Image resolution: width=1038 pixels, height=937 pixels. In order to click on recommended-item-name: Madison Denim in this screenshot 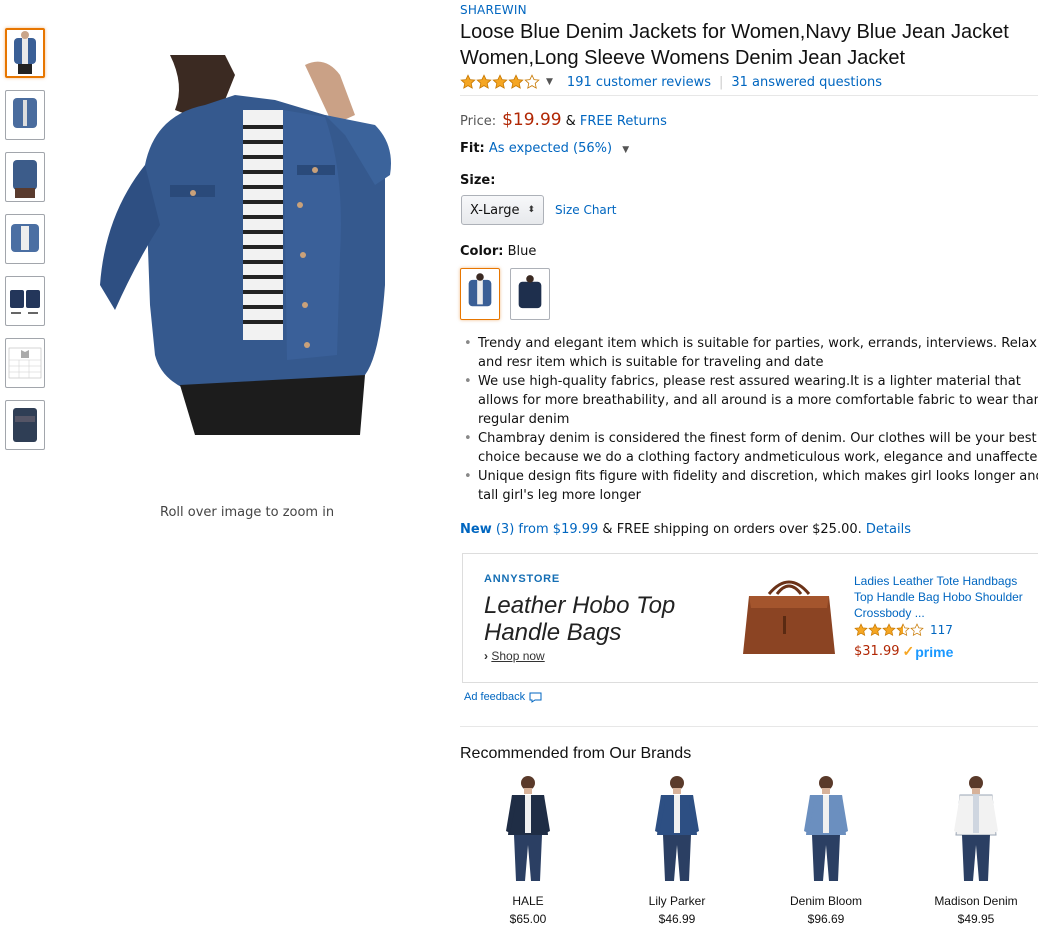, I will do `click(976, 901)`.